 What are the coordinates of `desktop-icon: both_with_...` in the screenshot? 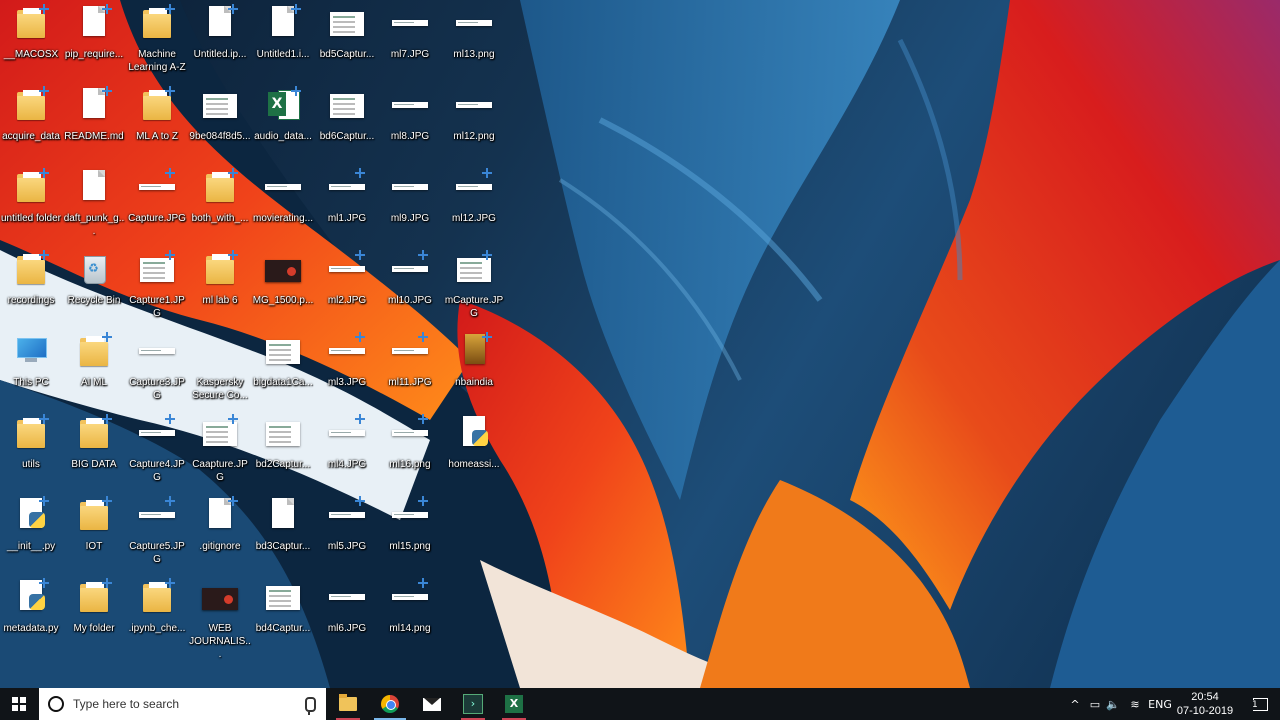 It's located at (220, 196).